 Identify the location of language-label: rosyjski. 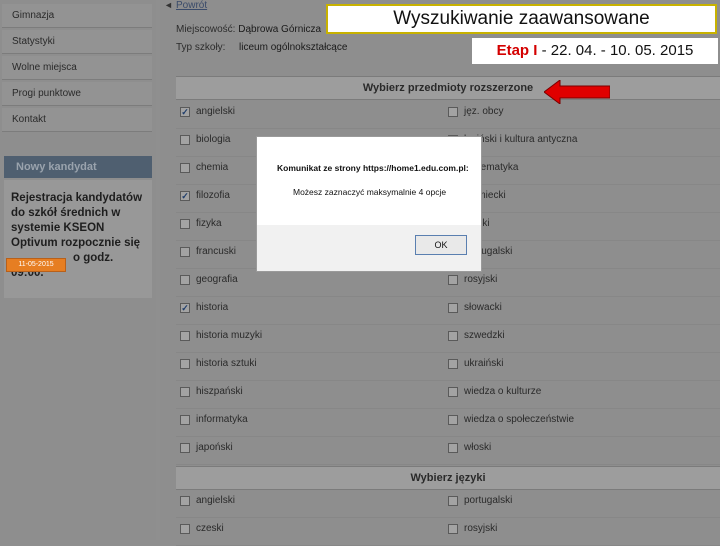
(481, 528).